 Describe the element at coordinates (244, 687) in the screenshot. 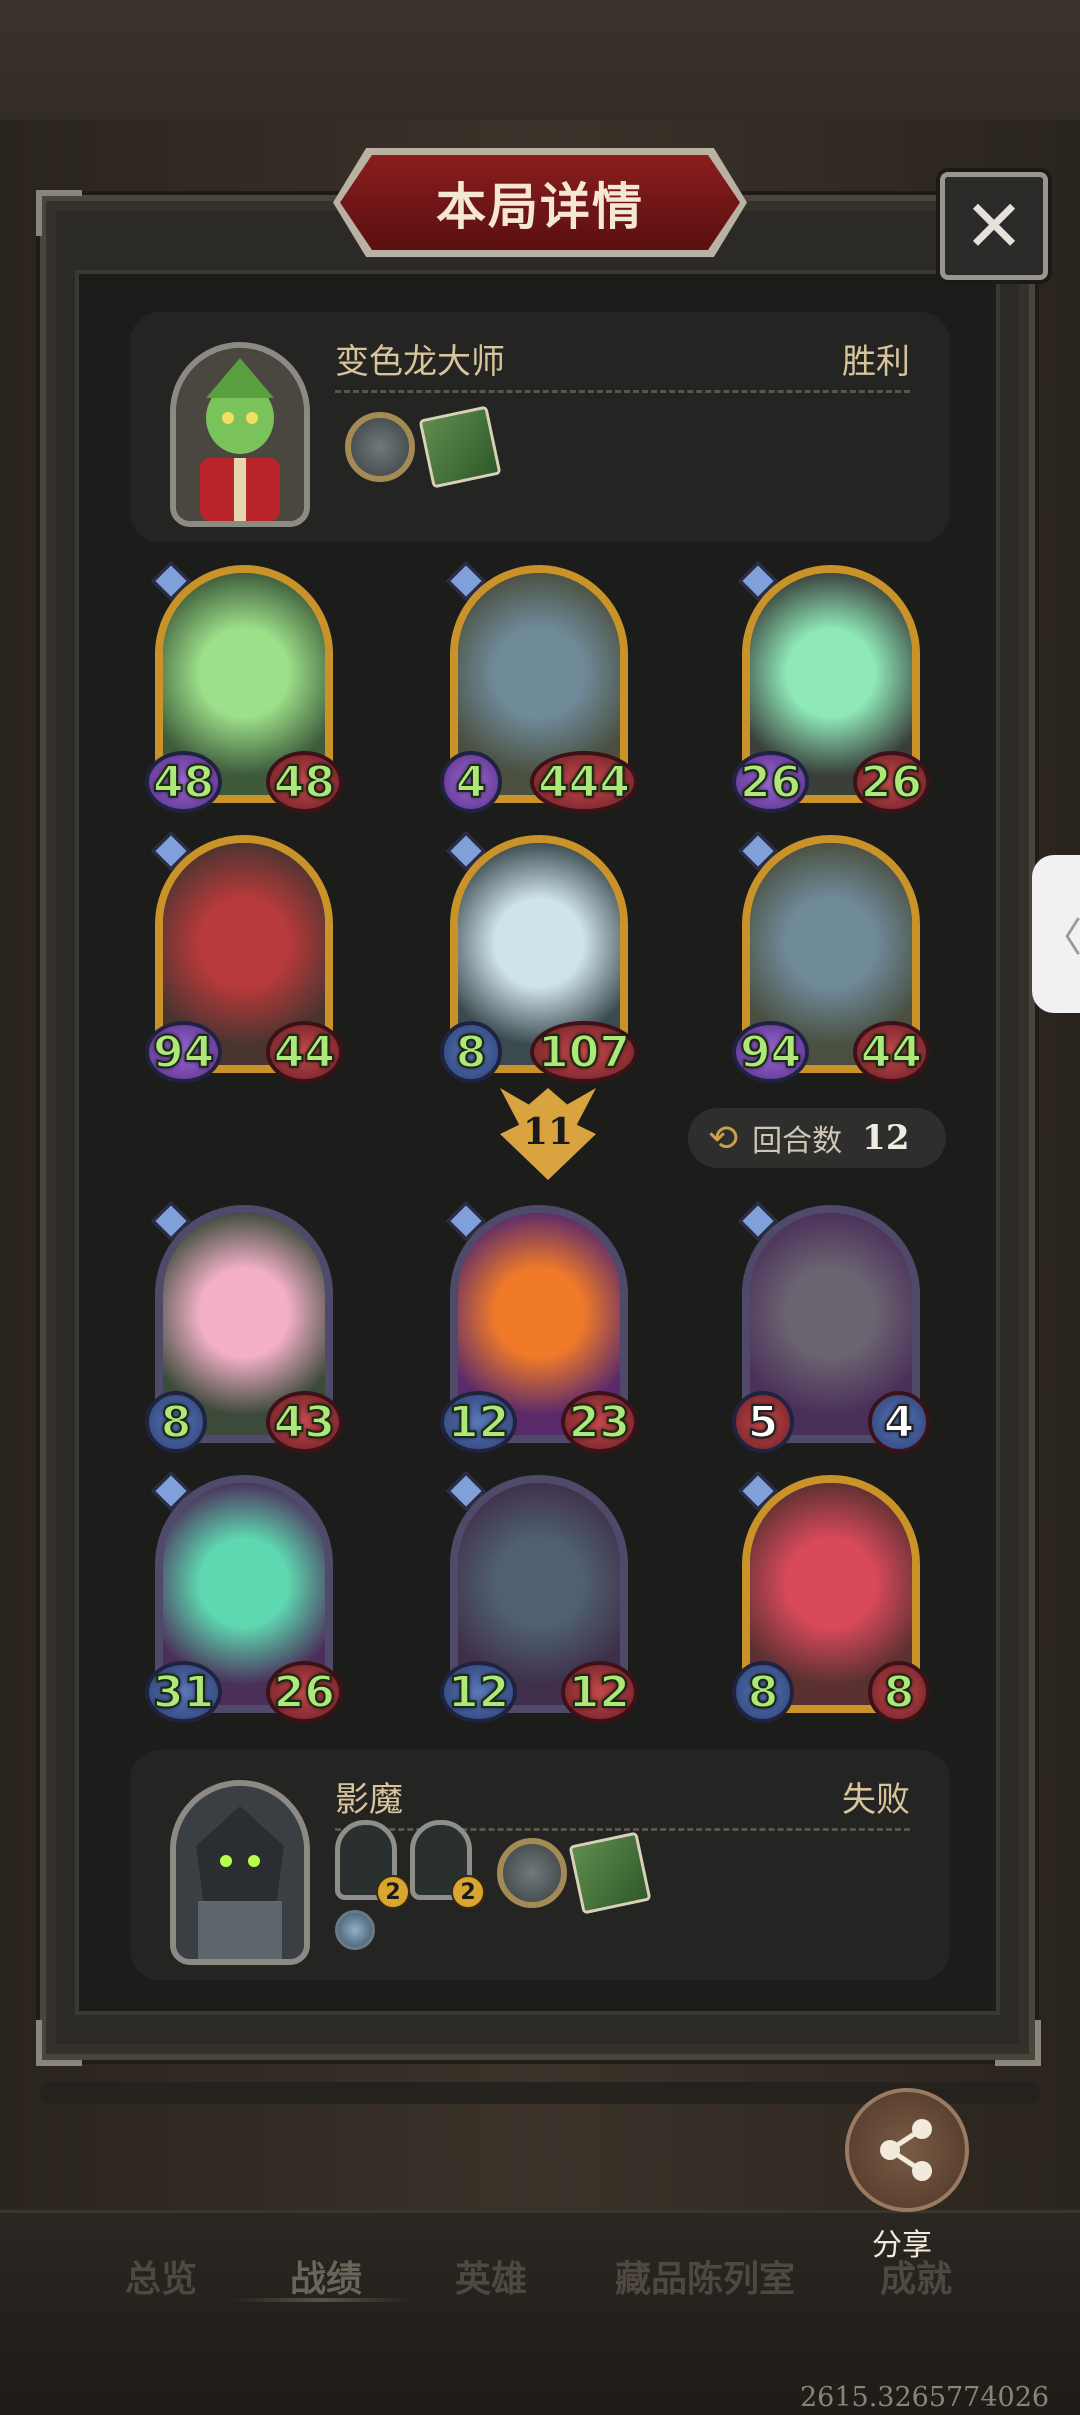

I see `minion-card-green-sword-spirit: 48 48` at that location.